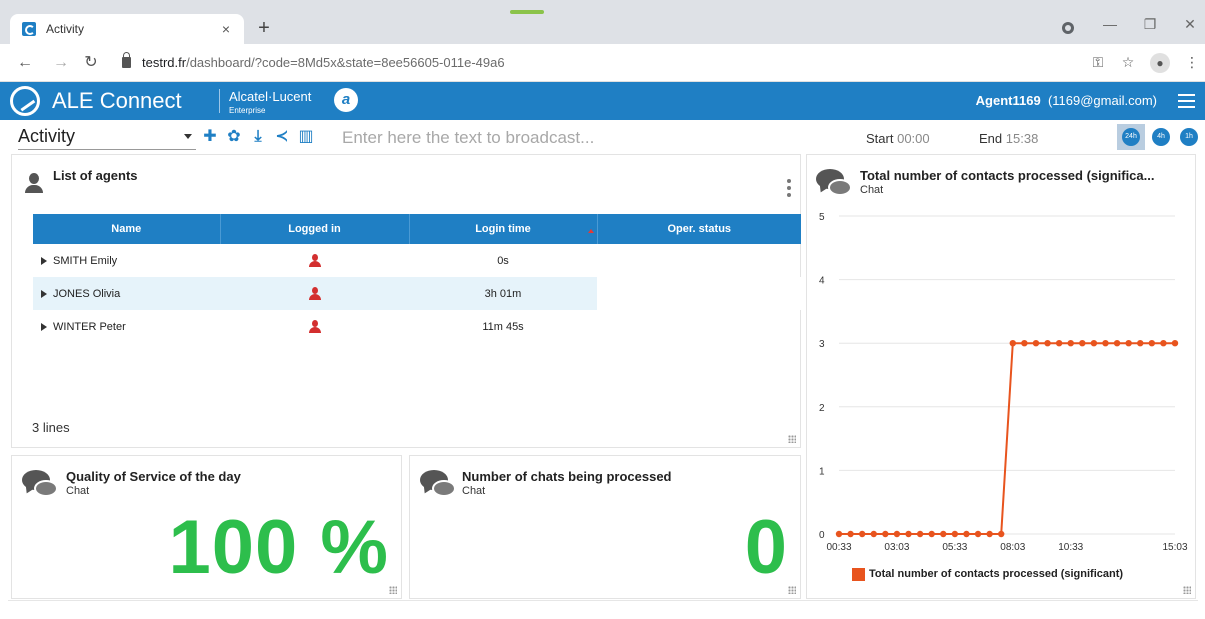 This screenshot has width=1205, height=619. What do you see at coordinates (210, 137) in the screenshot?
I see `add-icon: ✚` at bounding box center [210, 137].